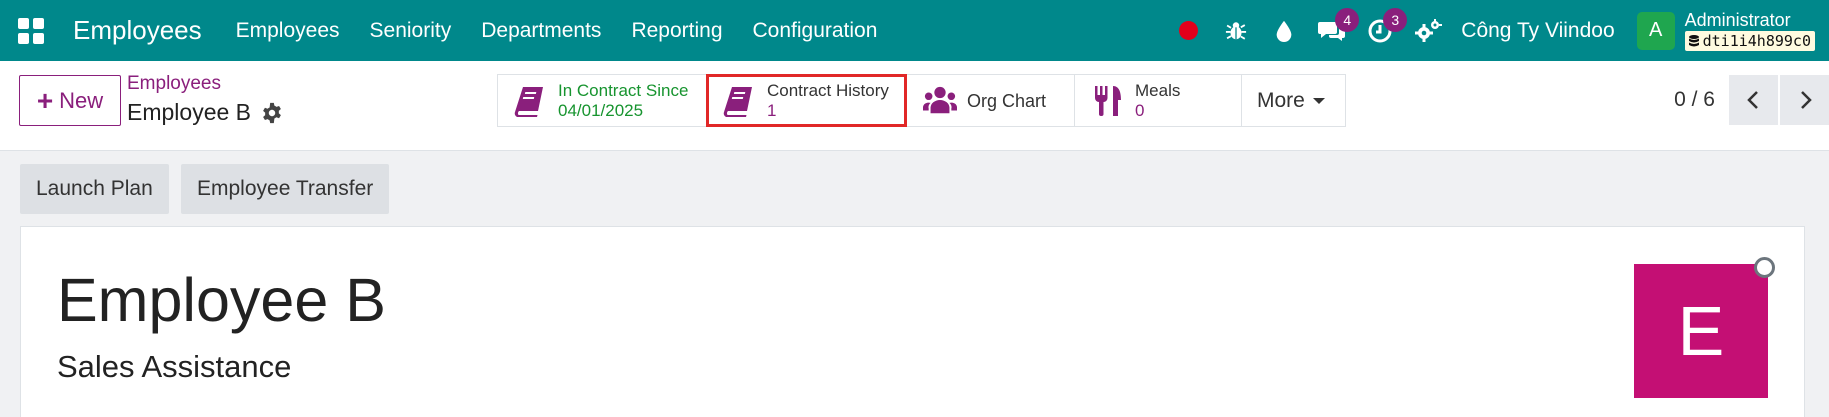 The image size is (1829, 417). I want to click on user-avatar: A, so click(1655, 30).